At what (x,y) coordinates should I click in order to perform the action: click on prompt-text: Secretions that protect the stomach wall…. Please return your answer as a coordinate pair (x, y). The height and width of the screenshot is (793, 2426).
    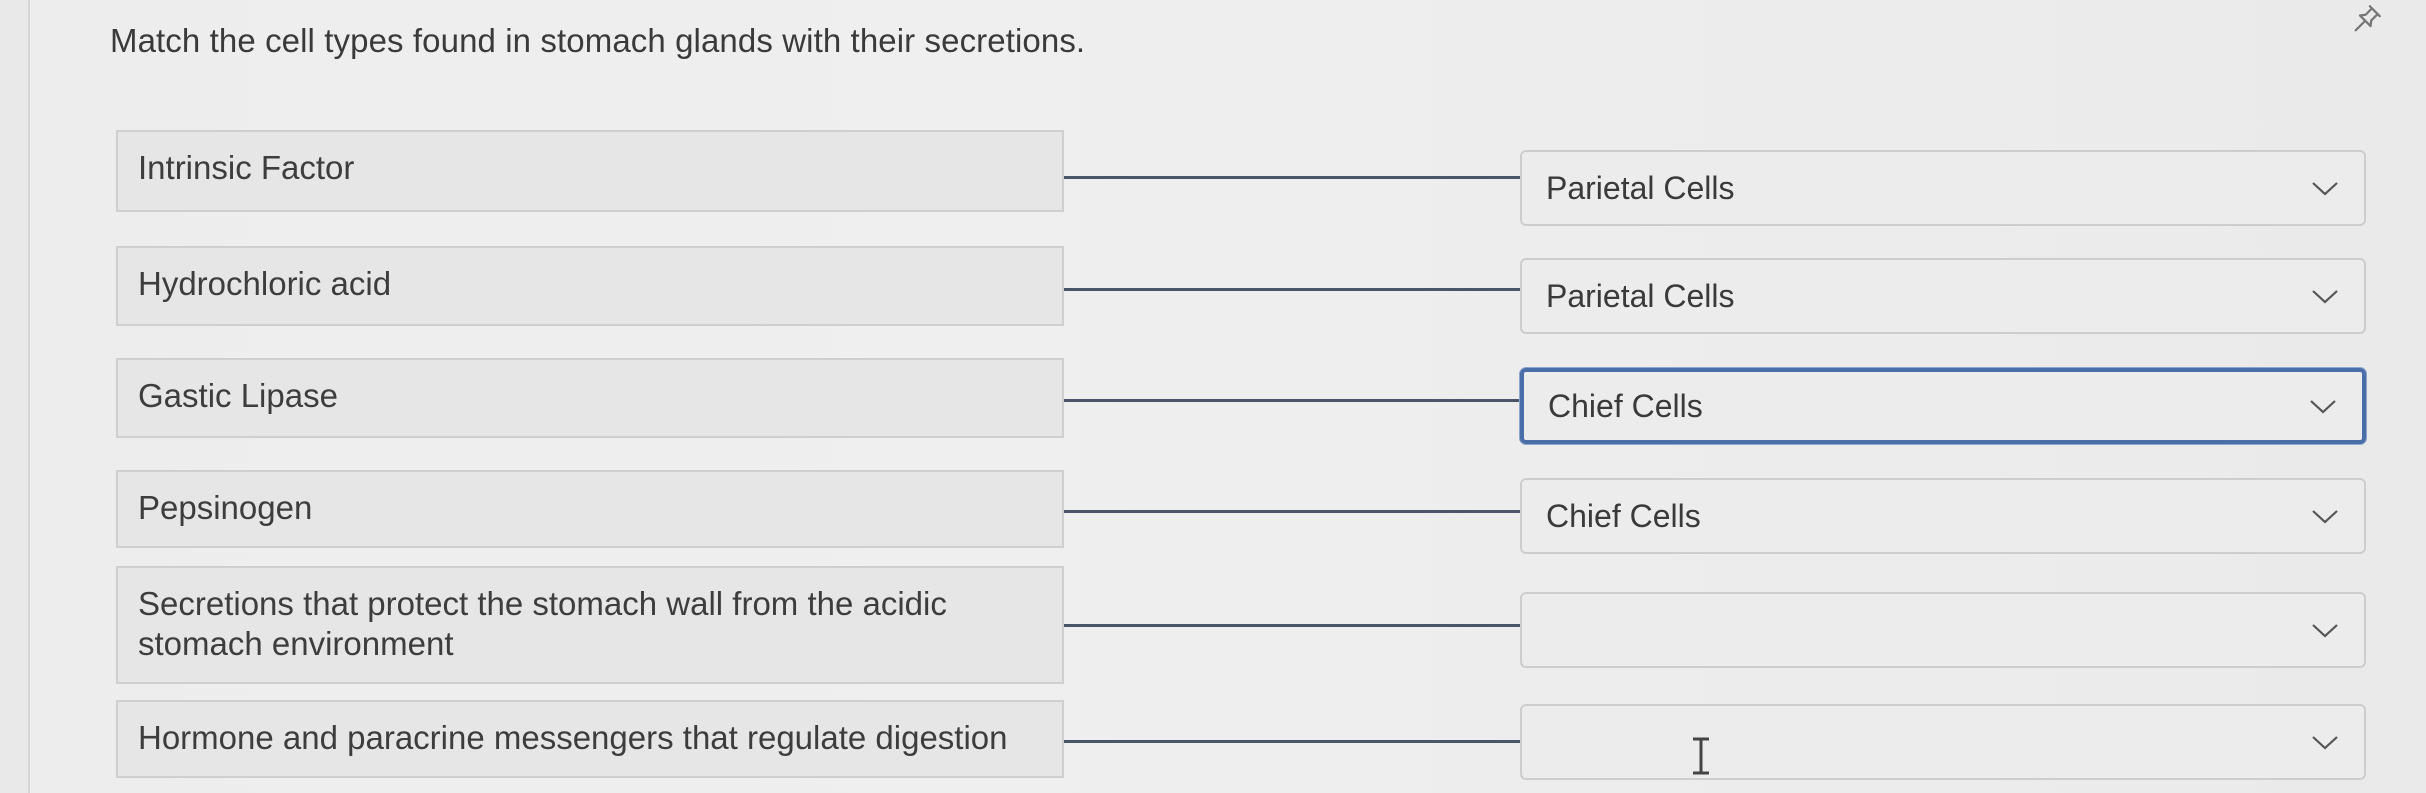
    Looking at the image, I should click on (542, 623).